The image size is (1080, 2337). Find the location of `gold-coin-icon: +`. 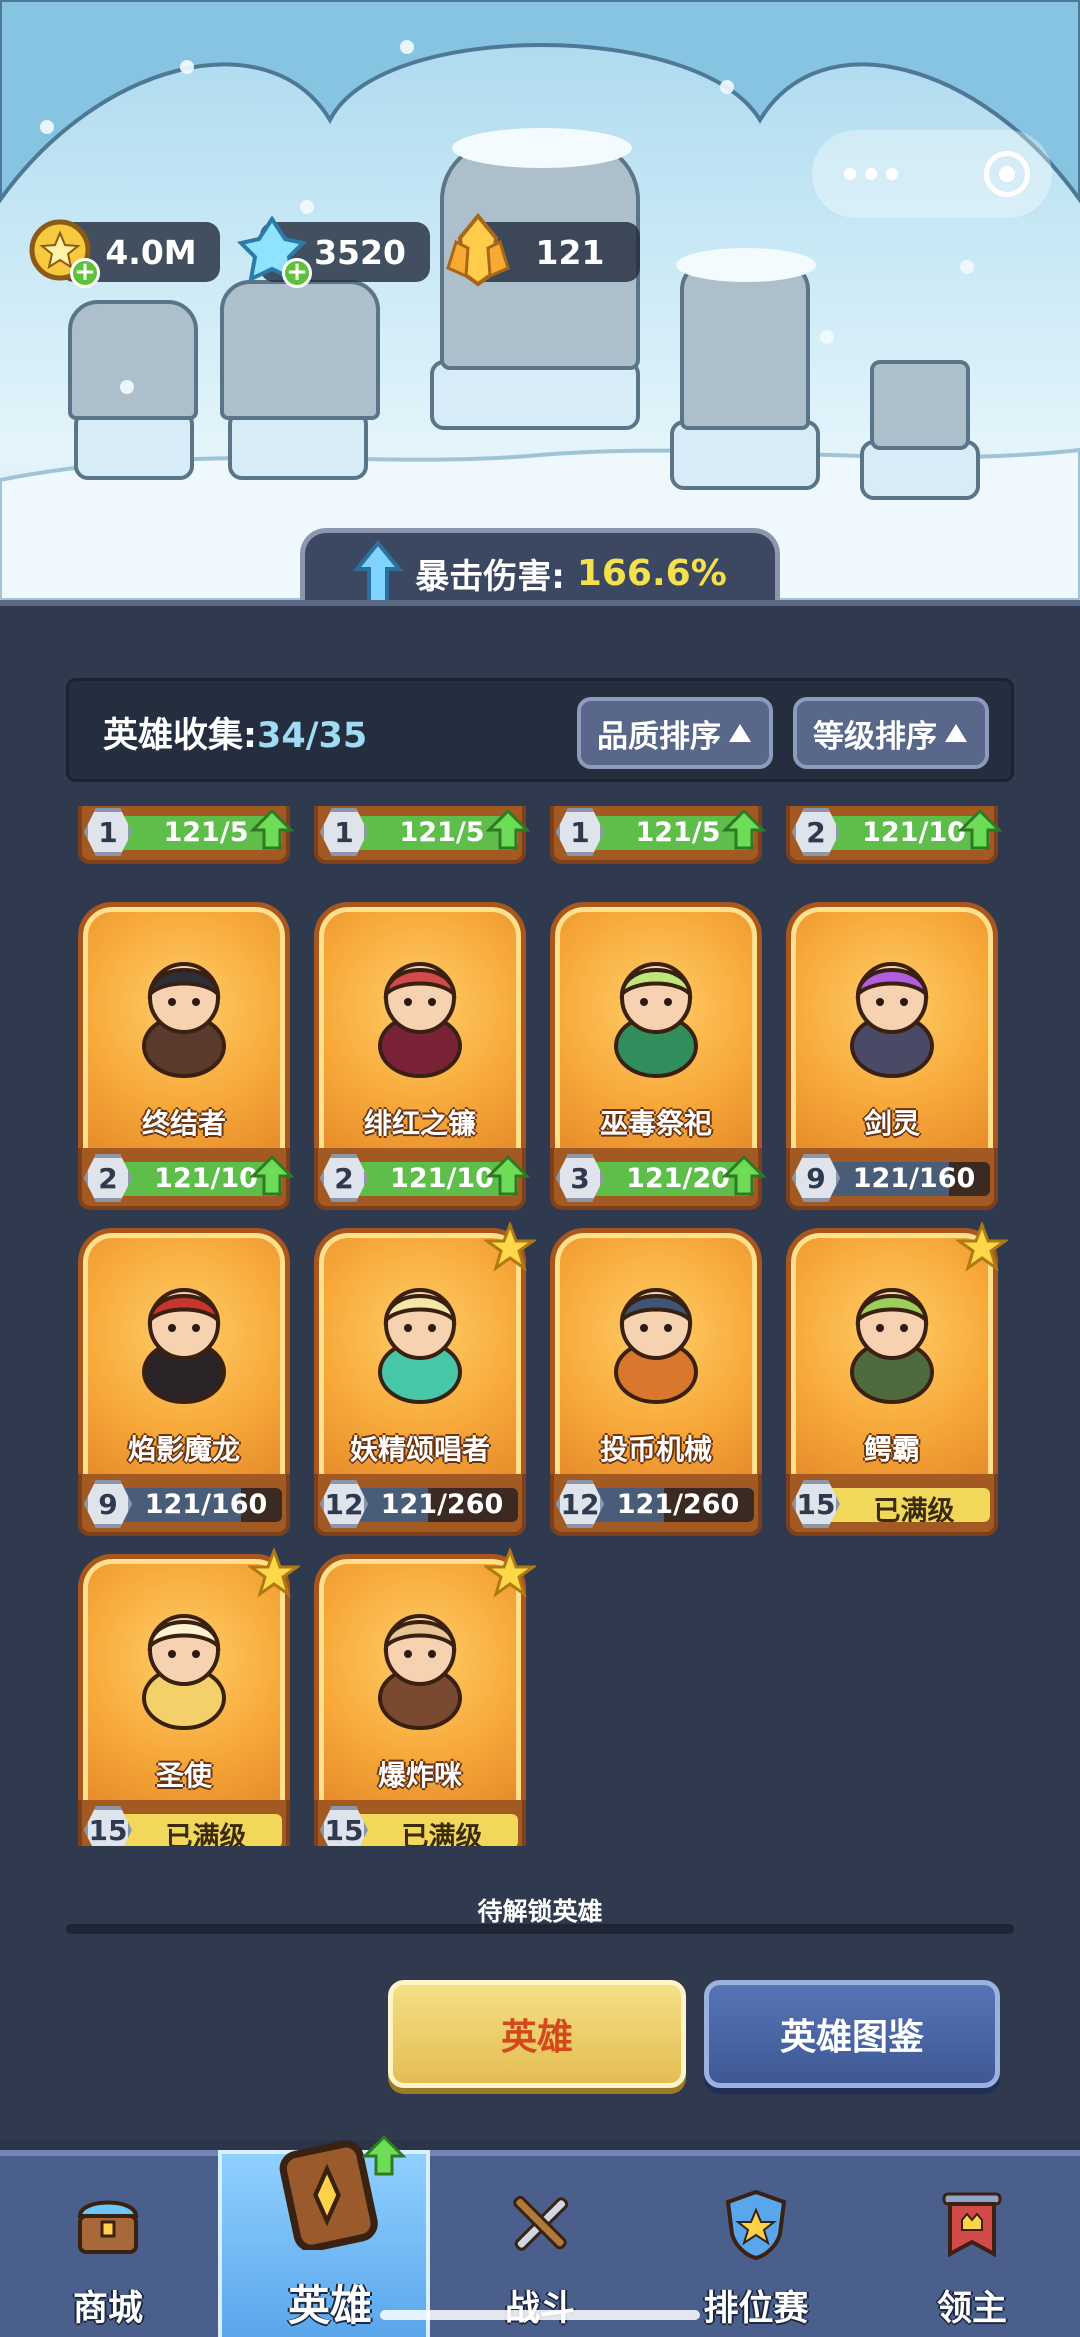

gold-coin-icon: + is located at coordinates (61, 250).